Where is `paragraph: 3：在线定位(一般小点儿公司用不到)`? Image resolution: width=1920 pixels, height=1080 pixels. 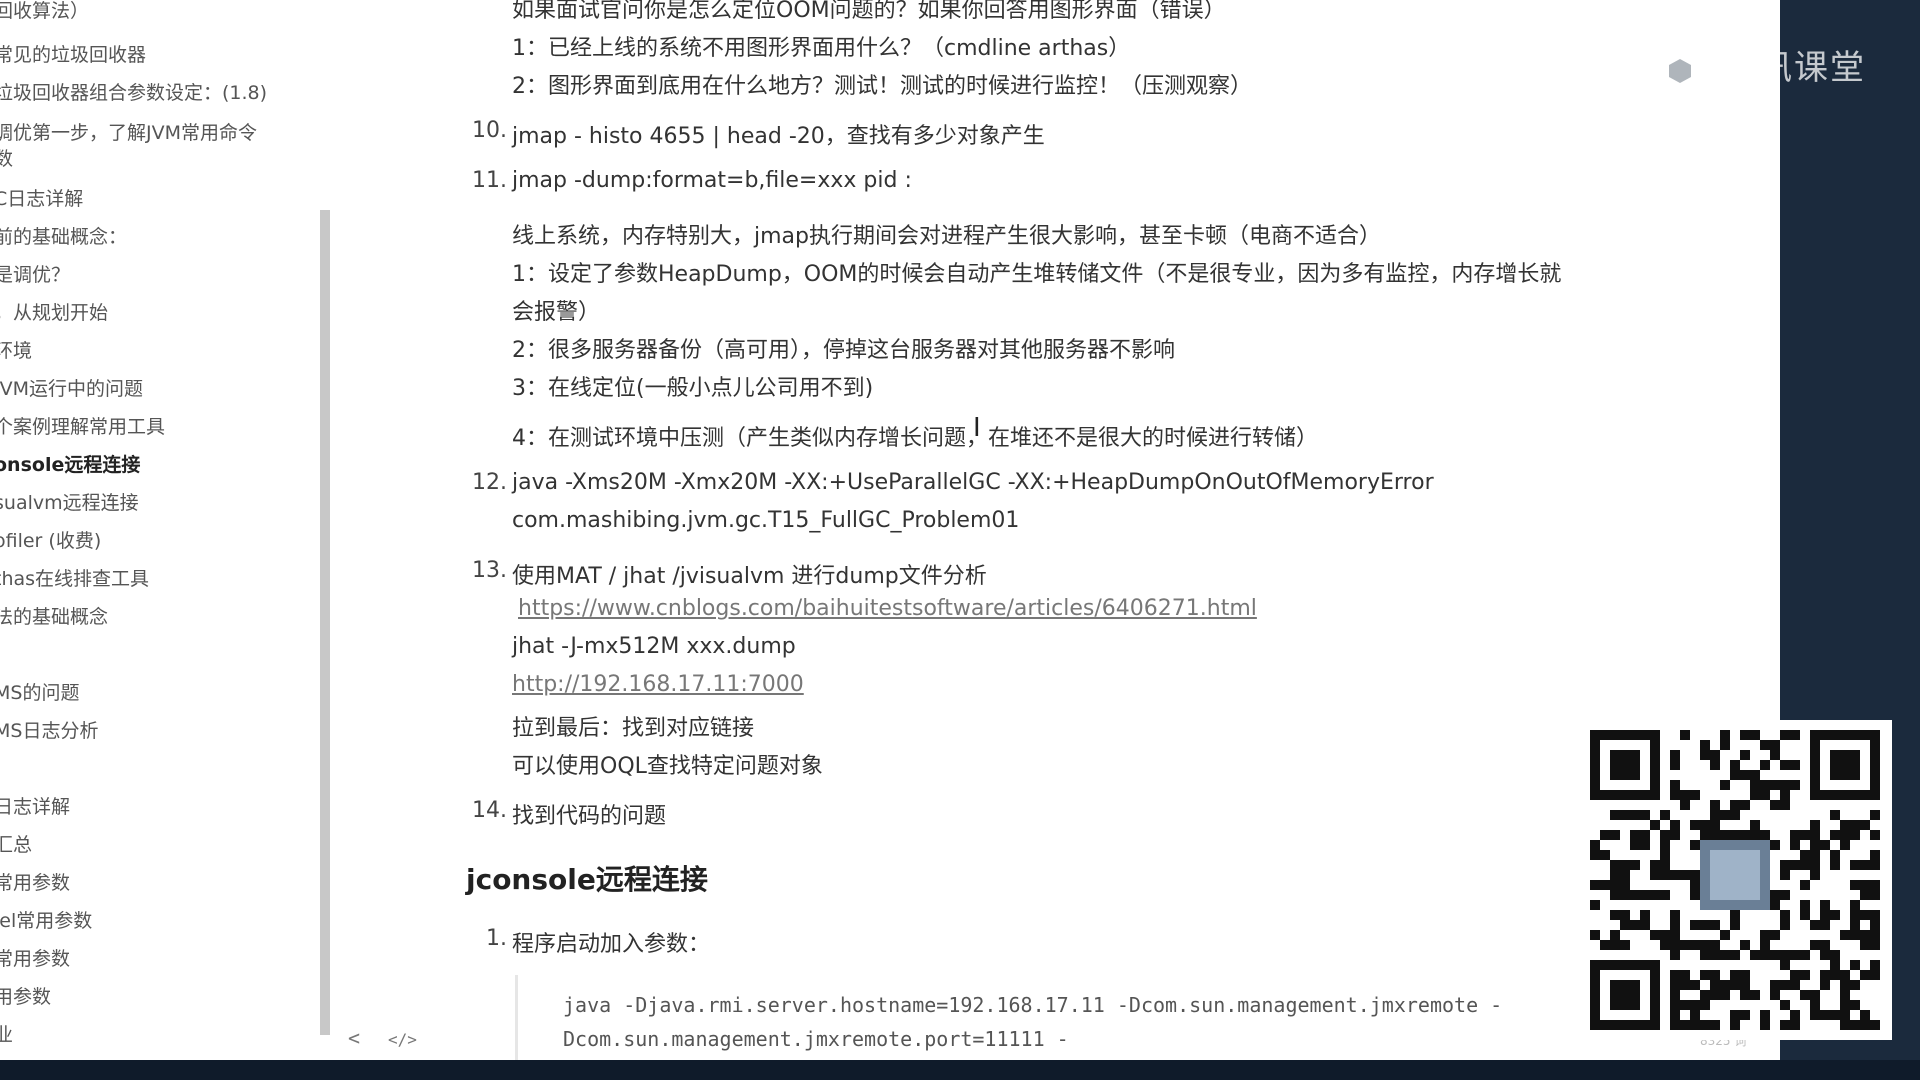 paragraph: 3：在线定位(一般小点儿公司用不到) is located at coordinates (693, 388).